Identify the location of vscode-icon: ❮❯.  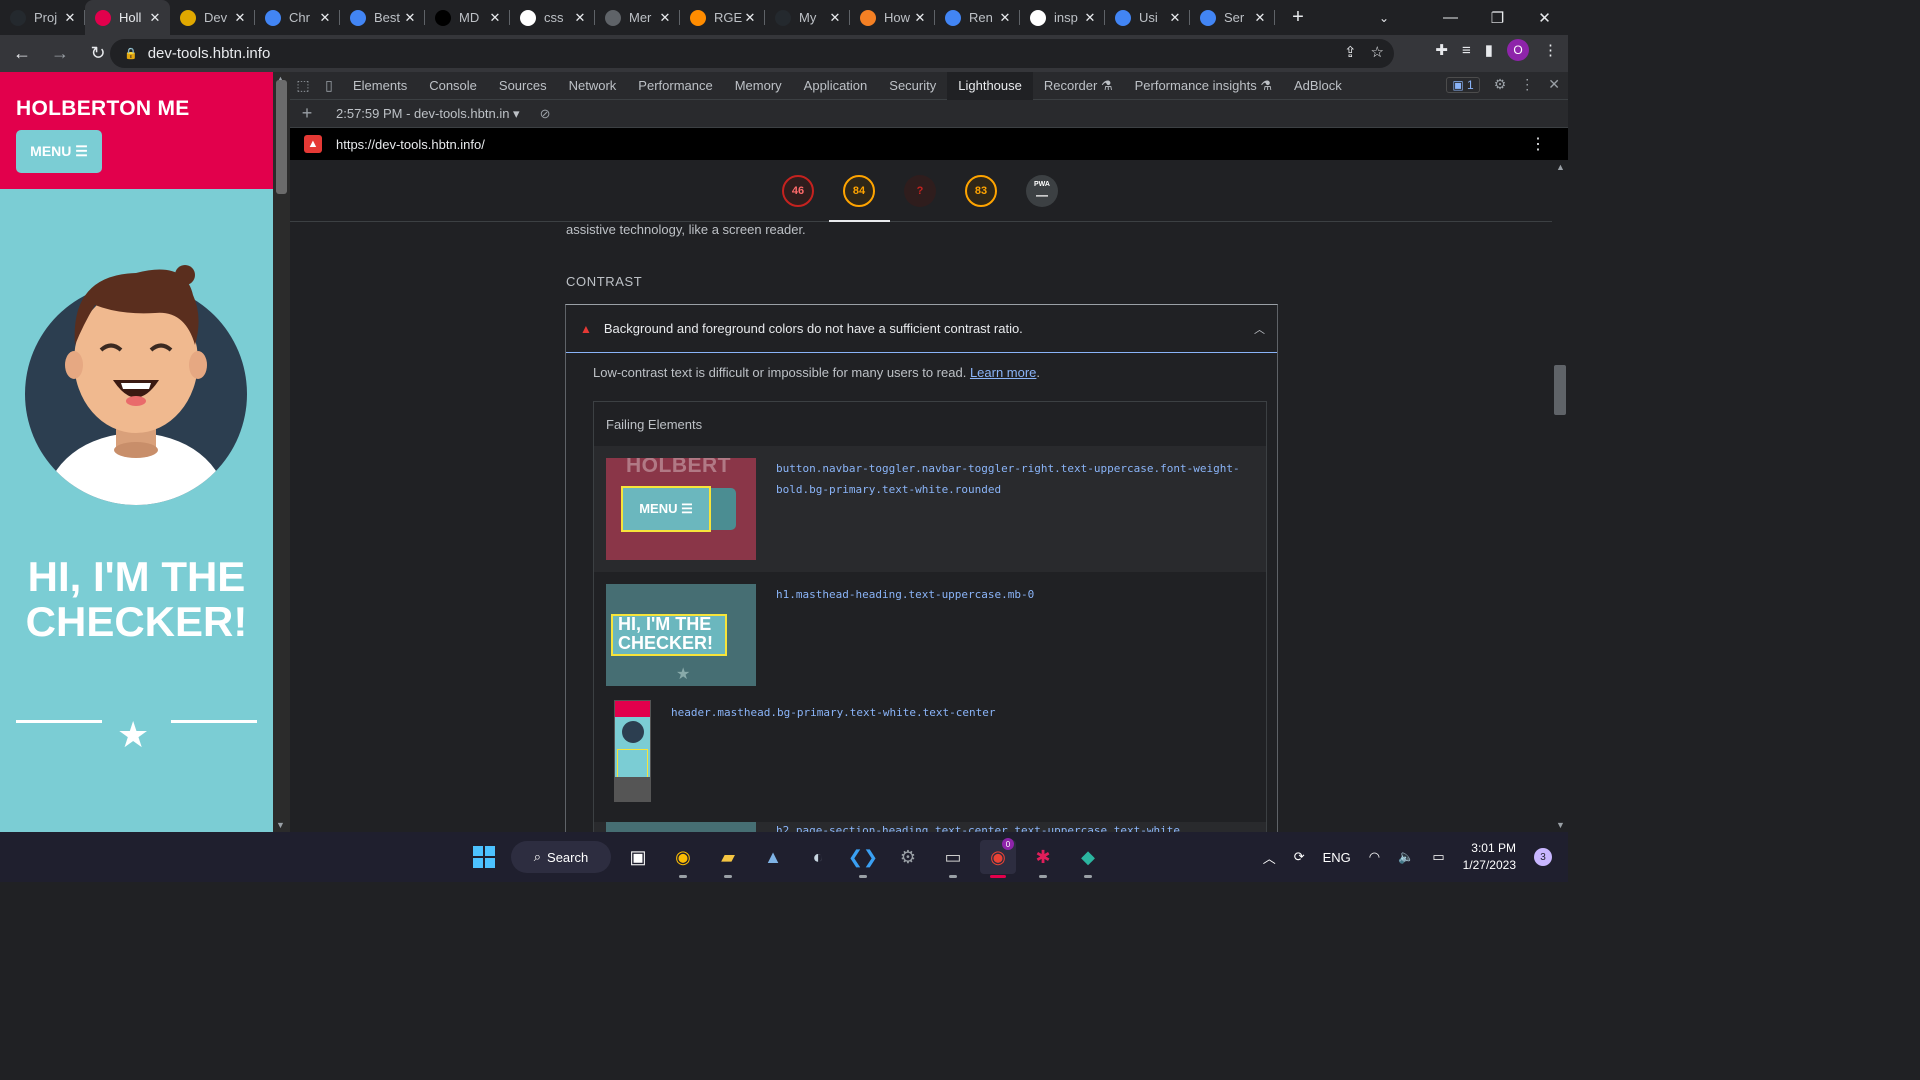
(863, 859).